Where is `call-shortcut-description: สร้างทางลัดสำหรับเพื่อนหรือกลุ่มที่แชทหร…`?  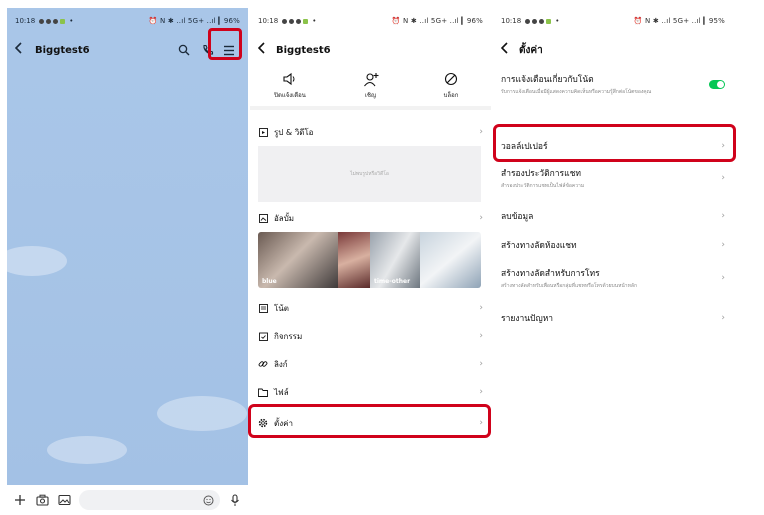
call-shortcut-description: สร้างทางลัดสำหรับเพื่อนหรือกลุ่มที่แชทหร… is located at coordinates (569, 286).